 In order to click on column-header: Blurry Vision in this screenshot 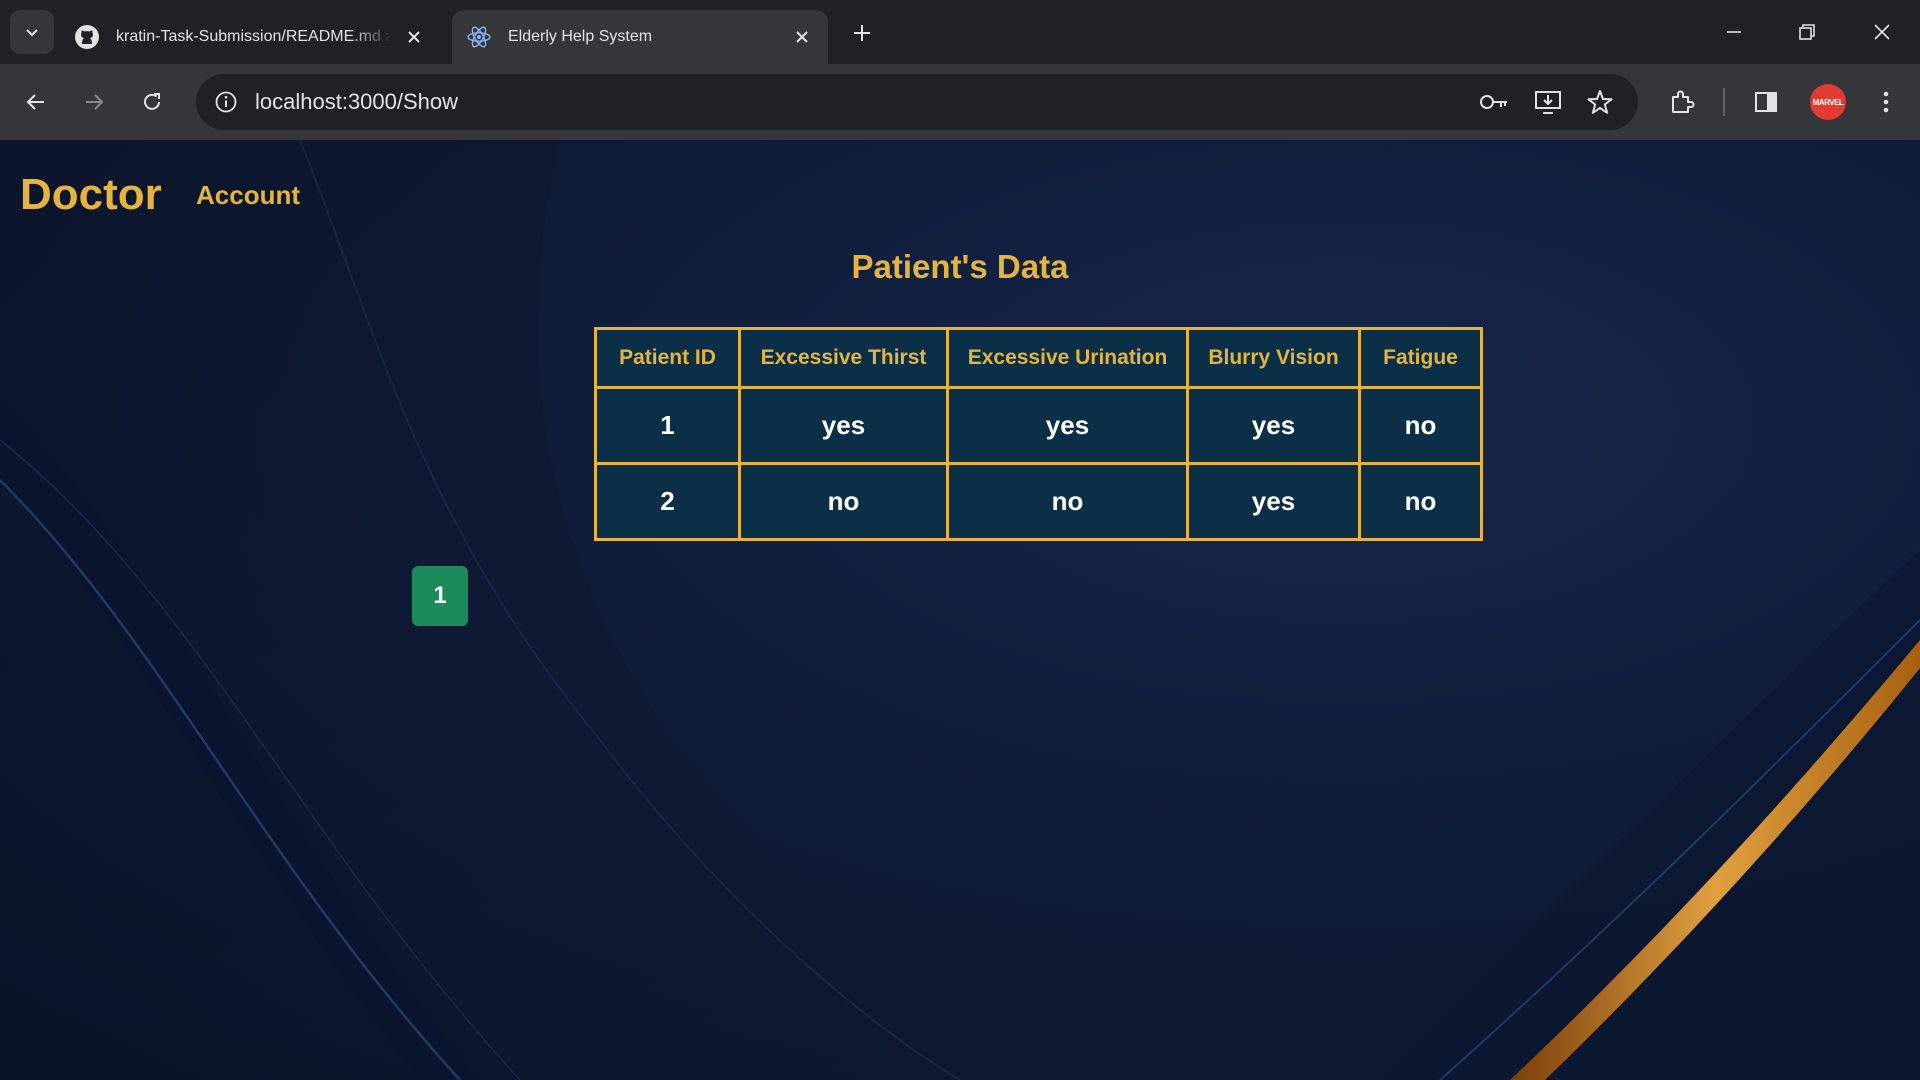, I will do `click(1273, 358)`.